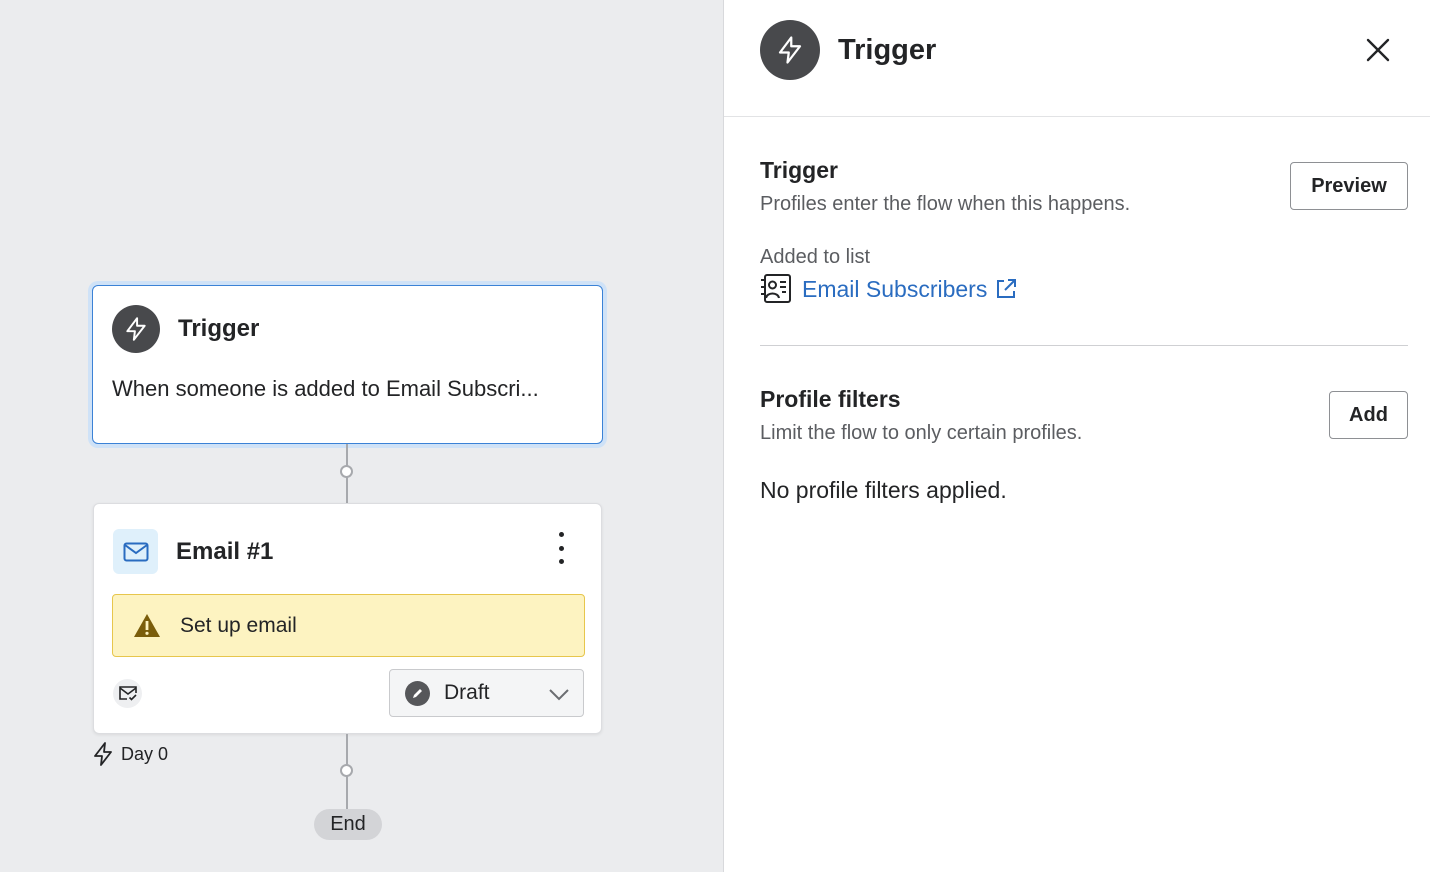  Describe the element at coordinates (799, 170) in the screenshot. I see `trigger-section-title: Trigger` at that location.